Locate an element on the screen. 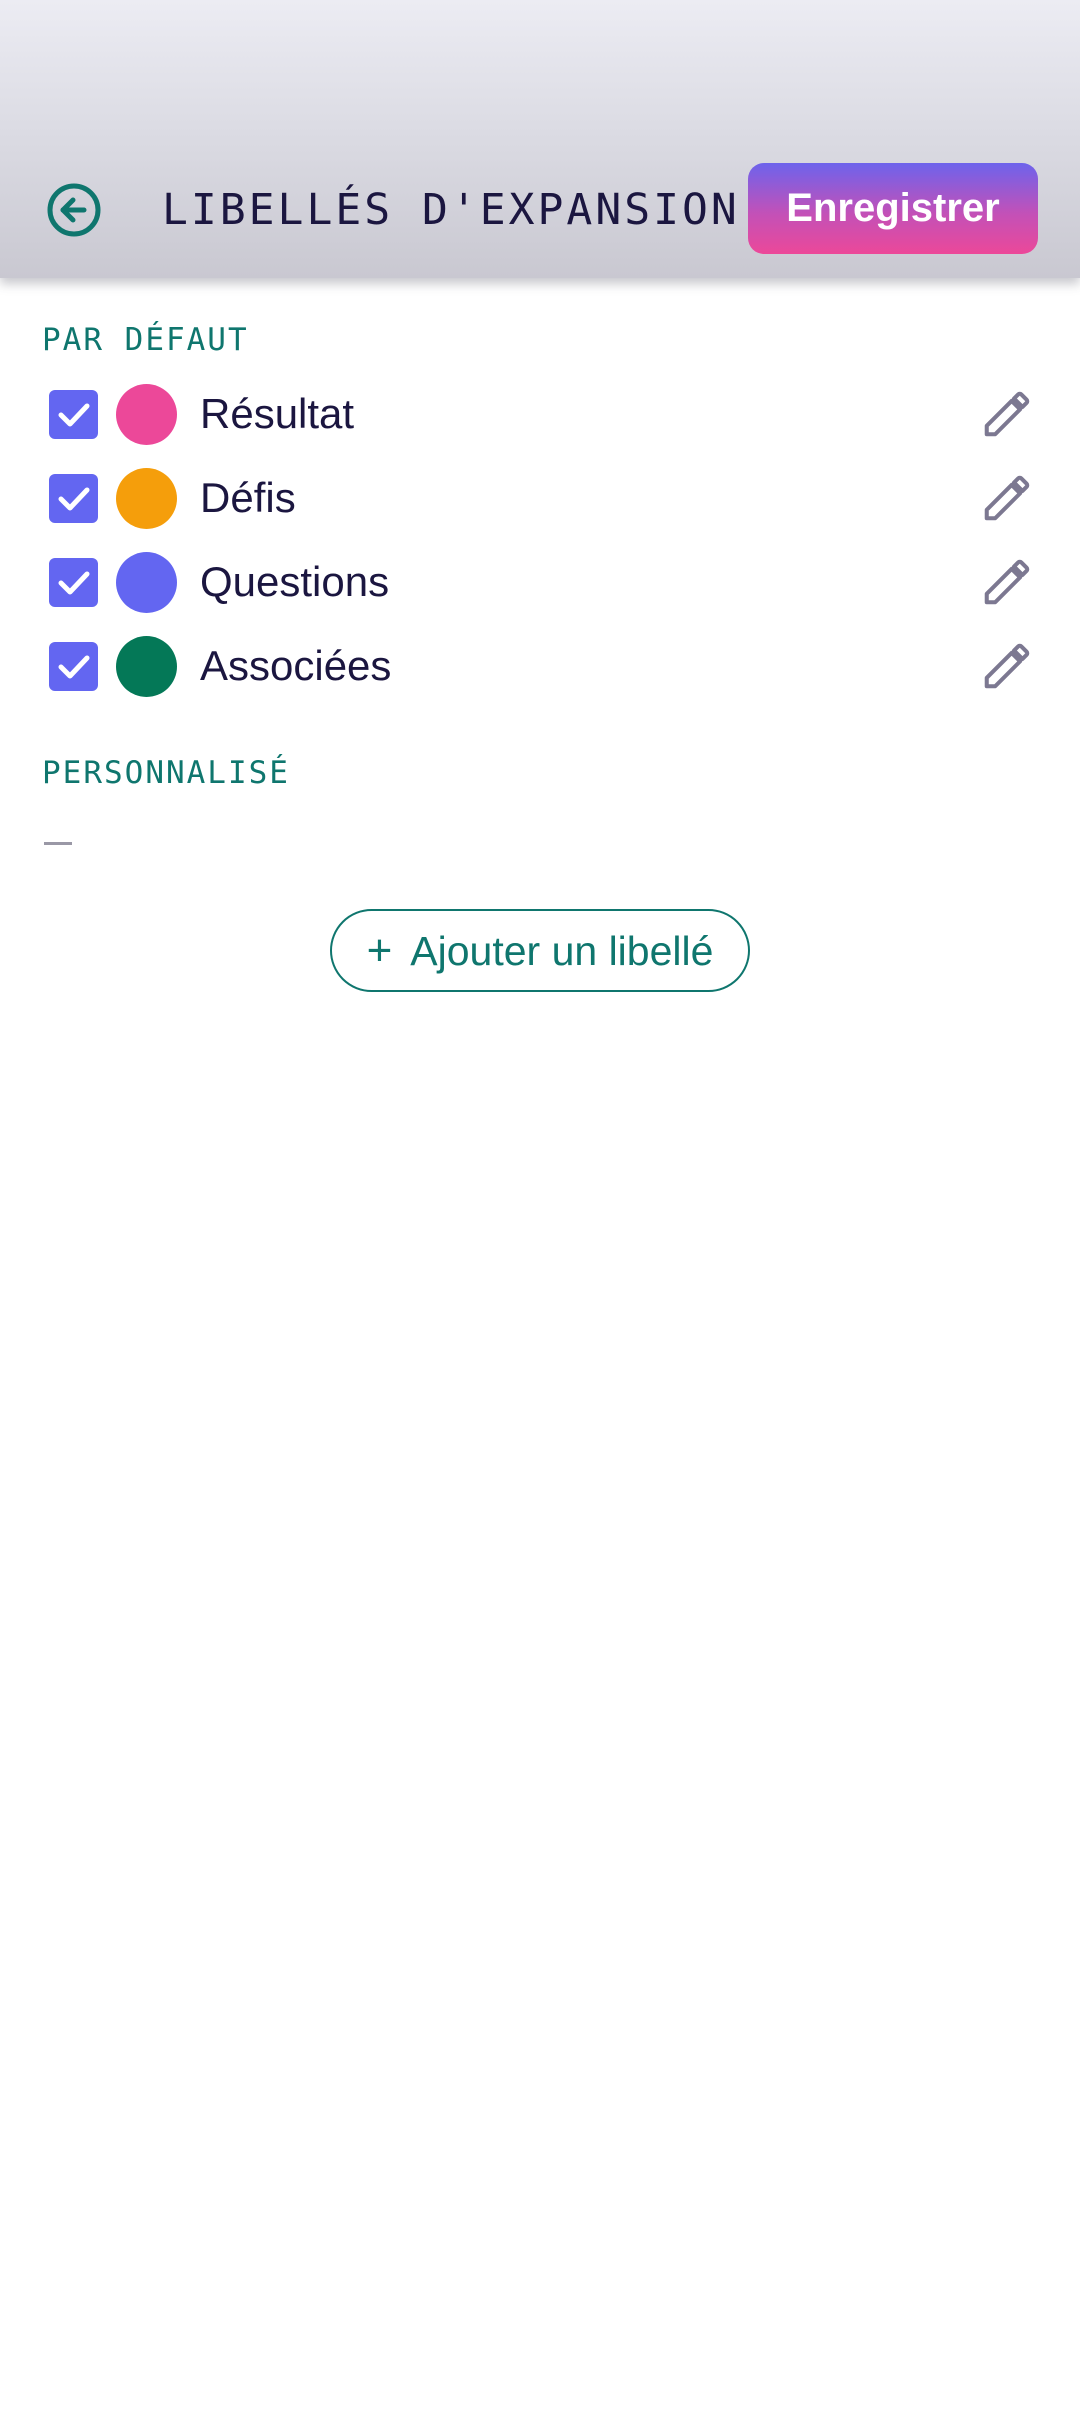  arrow-left-circle-icon is located at coordinates (74, 210).